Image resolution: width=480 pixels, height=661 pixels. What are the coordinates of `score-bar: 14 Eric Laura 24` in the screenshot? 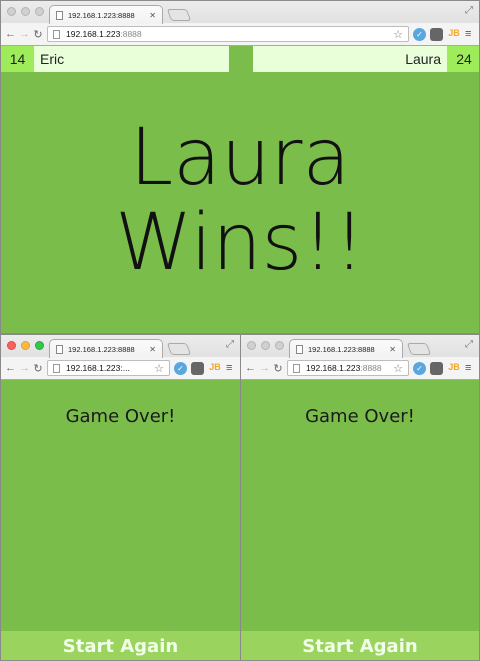 It's located at (240, 59).